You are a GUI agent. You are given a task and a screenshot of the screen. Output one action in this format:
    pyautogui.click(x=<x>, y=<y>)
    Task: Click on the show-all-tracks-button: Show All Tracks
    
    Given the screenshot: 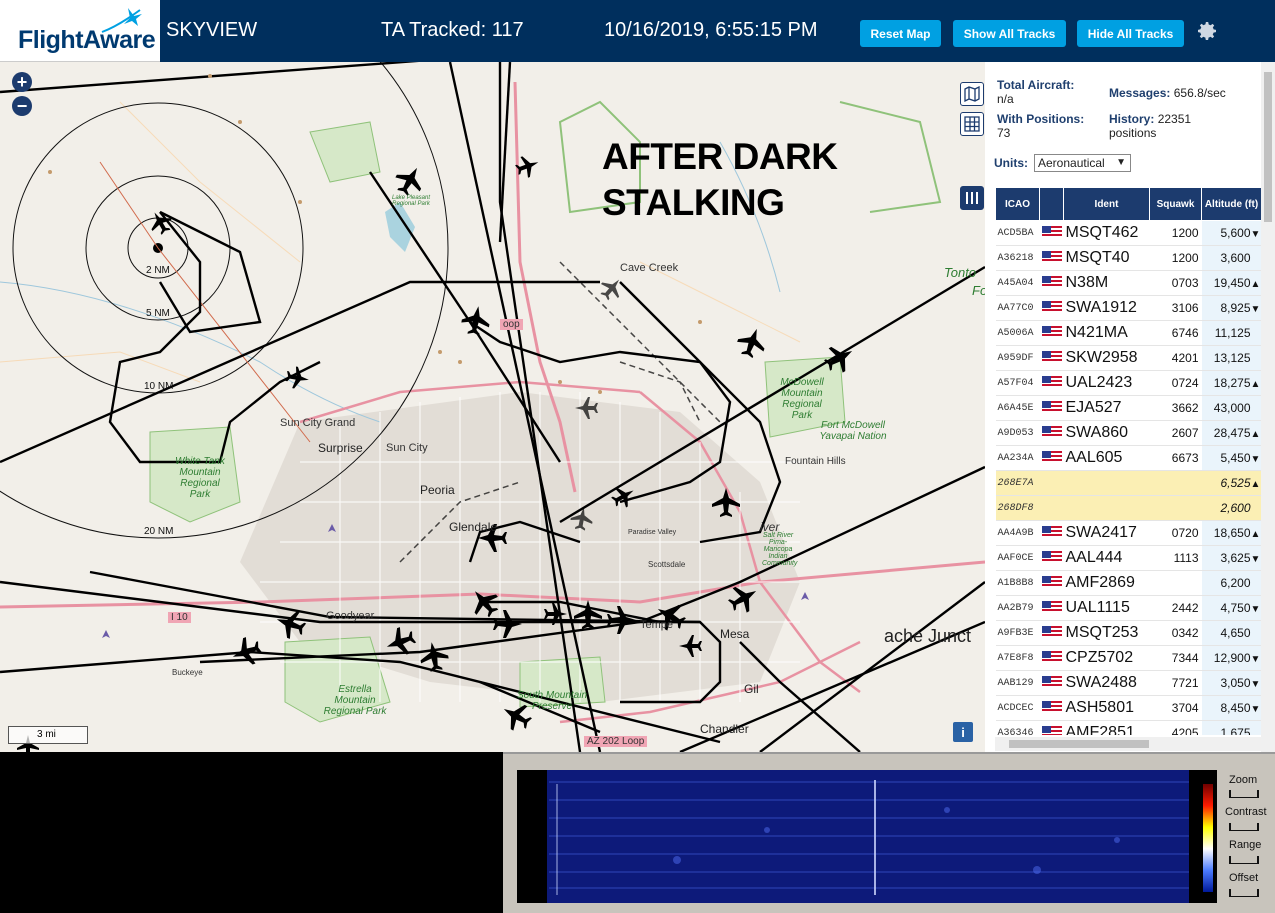 What is the action you would take?
    pyautogui.click(x=1009, y=33)
    